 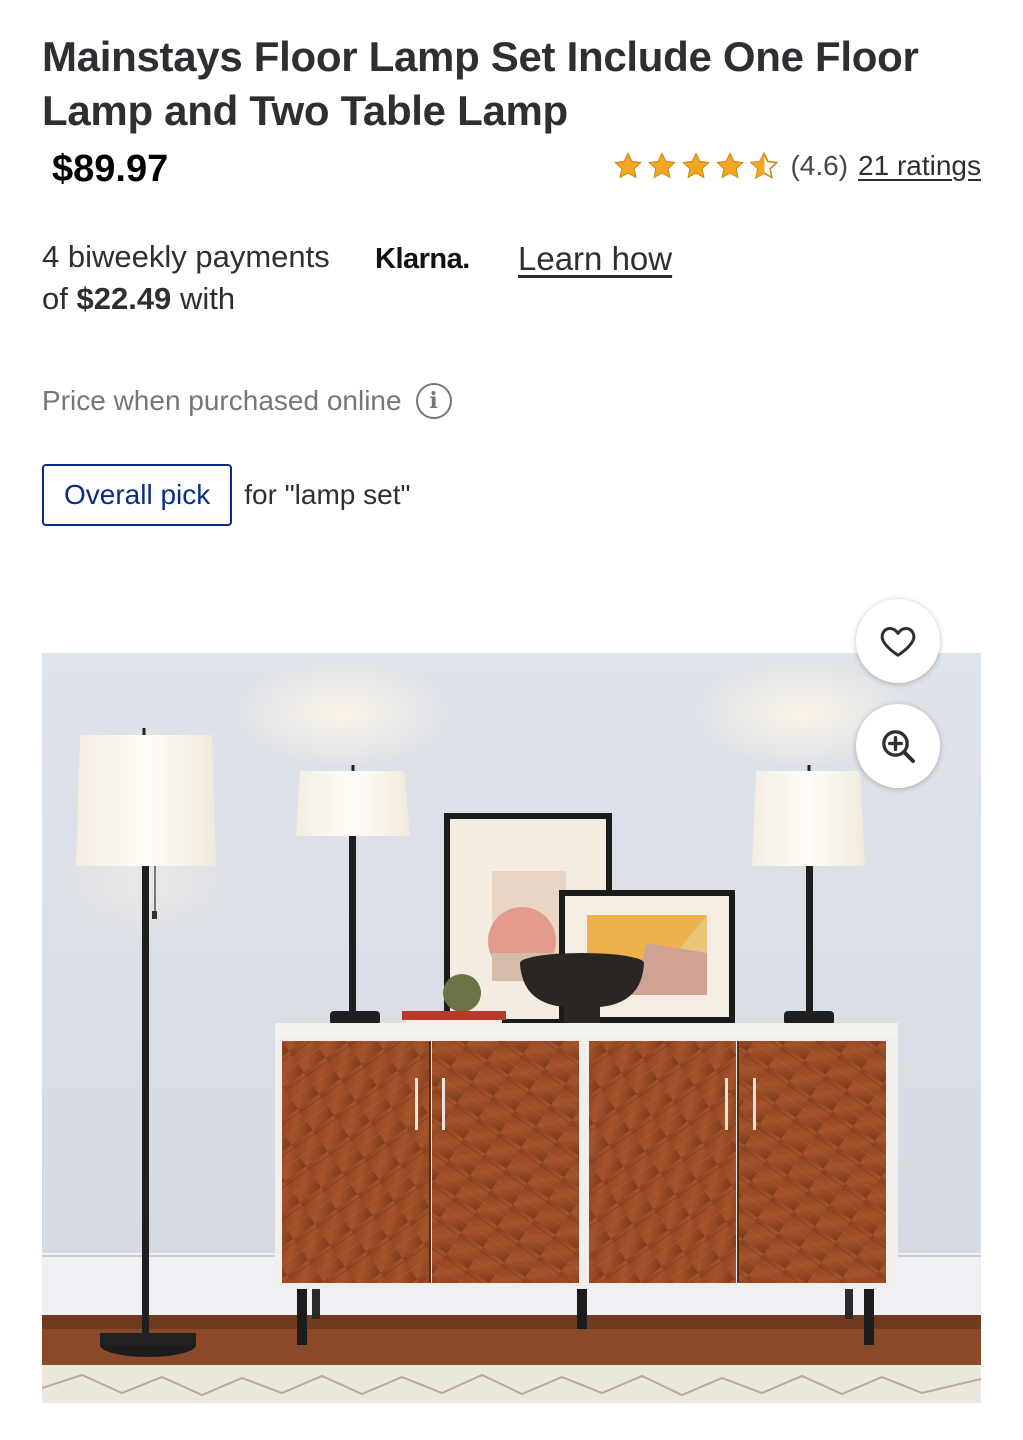 What do you see at coordinates (819, 165) in the screenshot?
I see `rating-value: (4.6)` at bounding box center [819, 165].